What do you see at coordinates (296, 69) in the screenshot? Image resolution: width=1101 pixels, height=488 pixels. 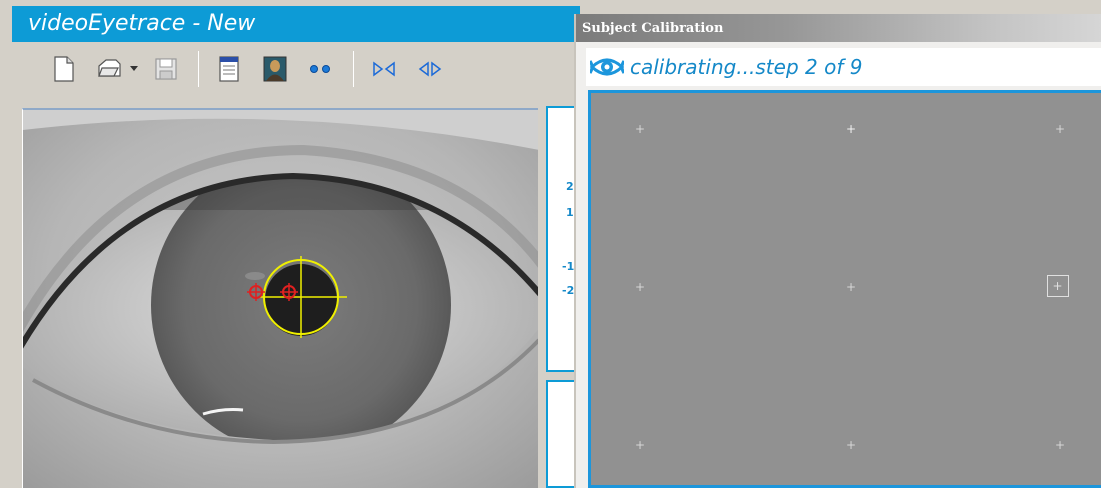 I see `toolbar` at bounding box center [296, 69].